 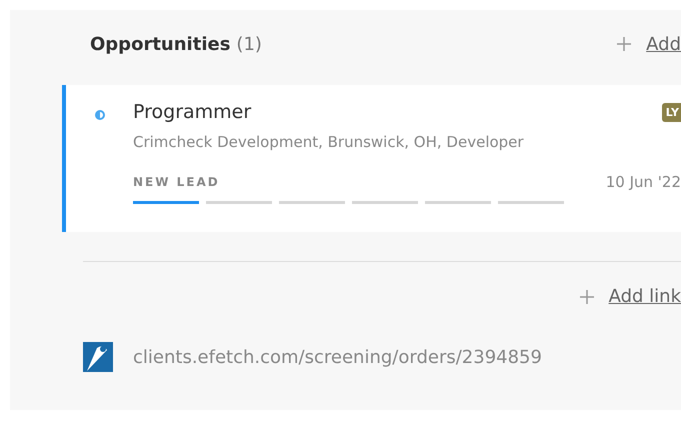 I want to click on opportunity-count: (1), so click(x=249, y=44).